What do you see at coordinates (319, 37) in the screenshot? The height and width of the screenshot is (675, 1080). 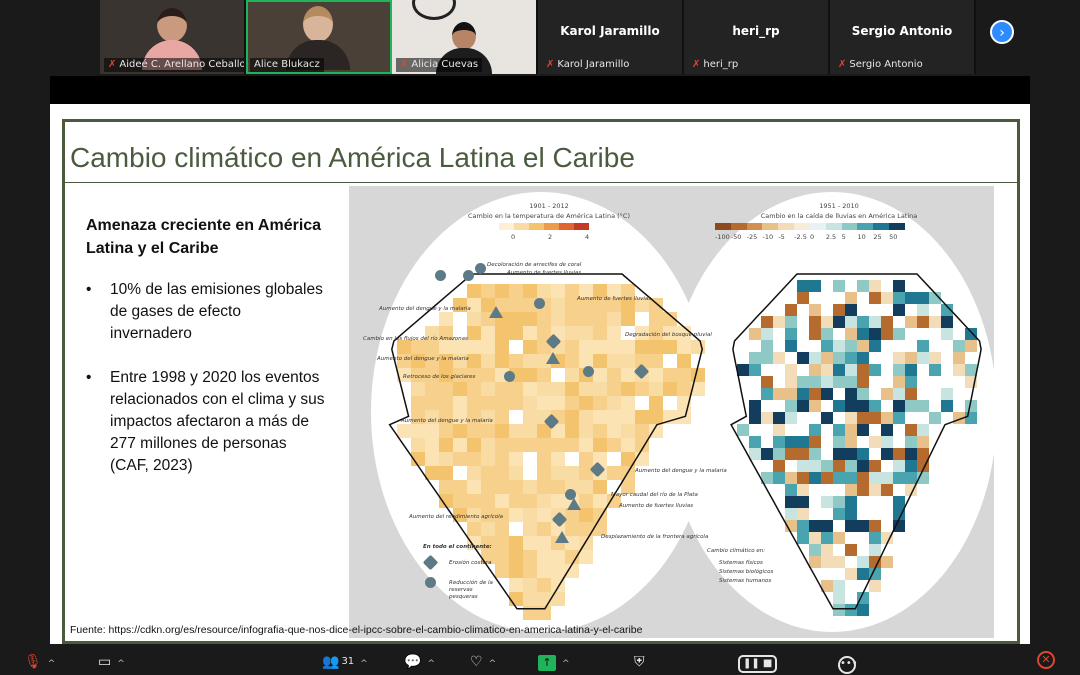 I see `participant-tile-active-speaker: Alice Blukacz` at bounding box center [319, 37].